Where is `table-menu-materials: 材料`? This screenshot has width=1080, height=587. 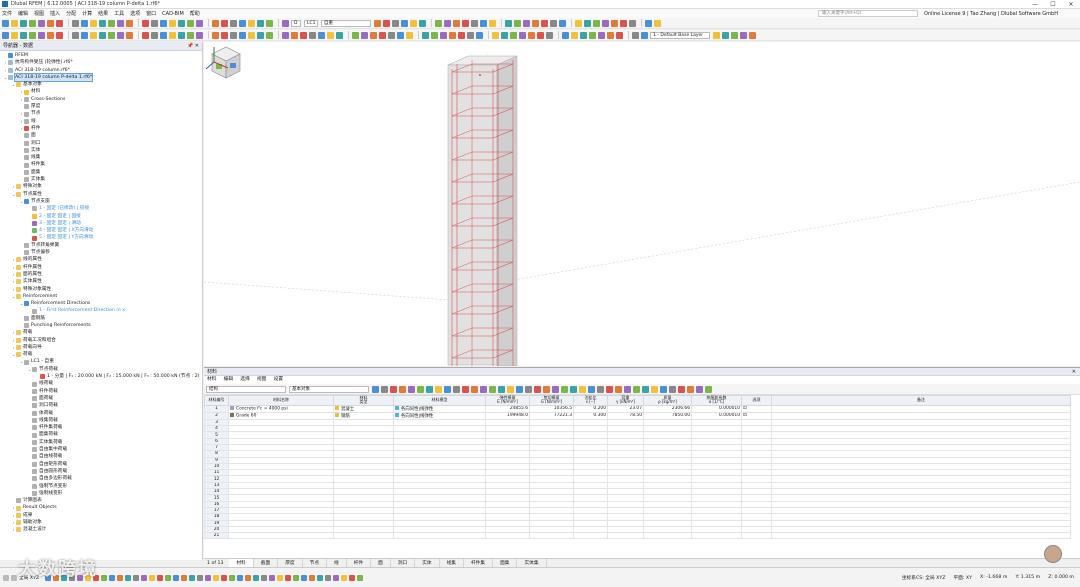 table-menu-materials: 材料 is located at coordinates (212, 380).